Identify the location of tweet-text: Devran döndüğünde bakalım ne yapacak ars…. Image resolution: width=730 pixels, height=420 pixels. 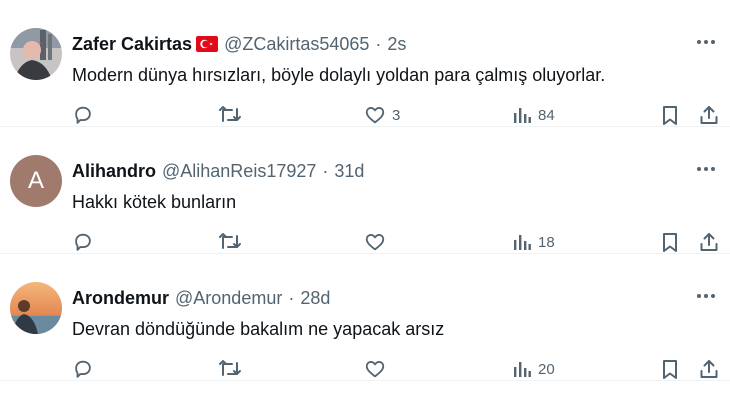
(258, 329).